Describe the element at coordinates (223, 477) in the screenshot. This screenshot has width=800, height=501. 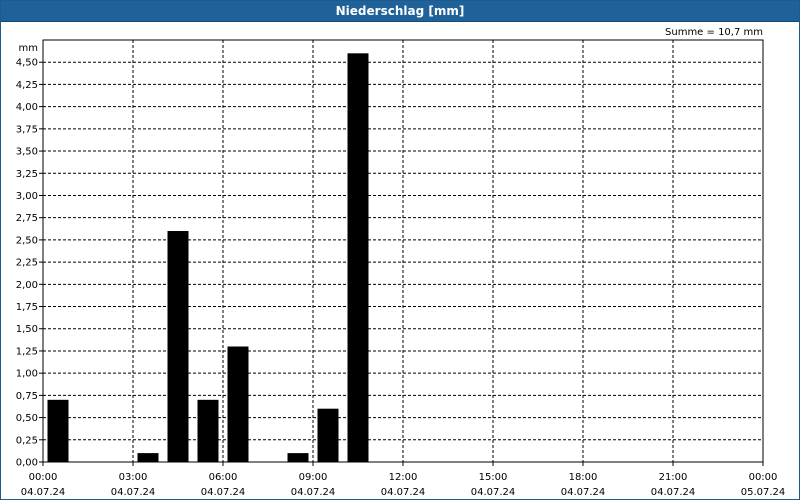
I see `x-tick-time: 06:00` at that location.